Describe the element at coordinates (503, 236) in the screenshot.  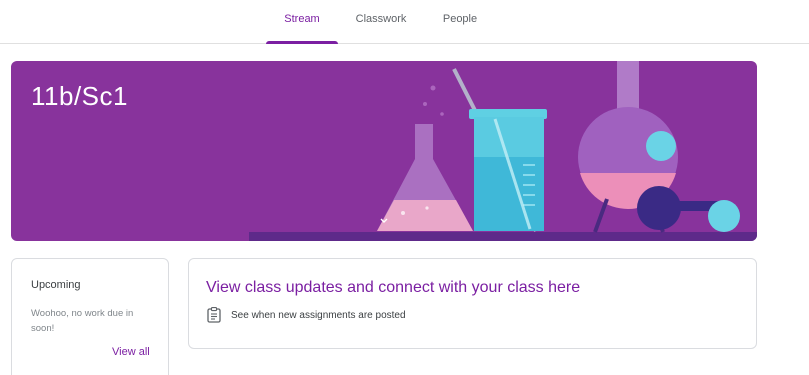
I see `shelf` at that location.